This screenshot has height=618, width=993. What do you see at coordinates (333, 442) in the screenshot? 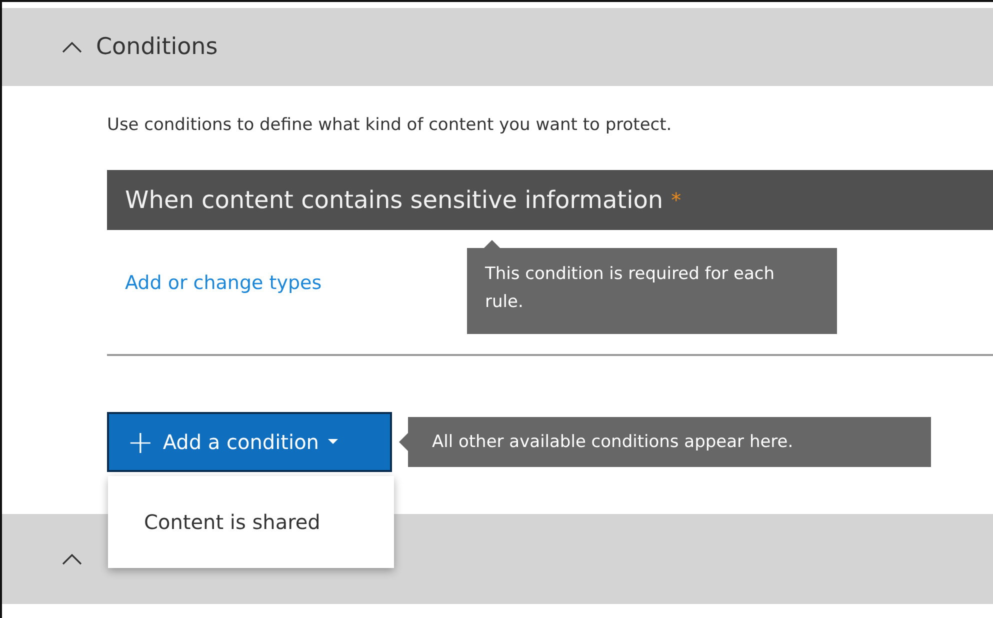
I see `caret-icon` at bounding box center [333, 442].